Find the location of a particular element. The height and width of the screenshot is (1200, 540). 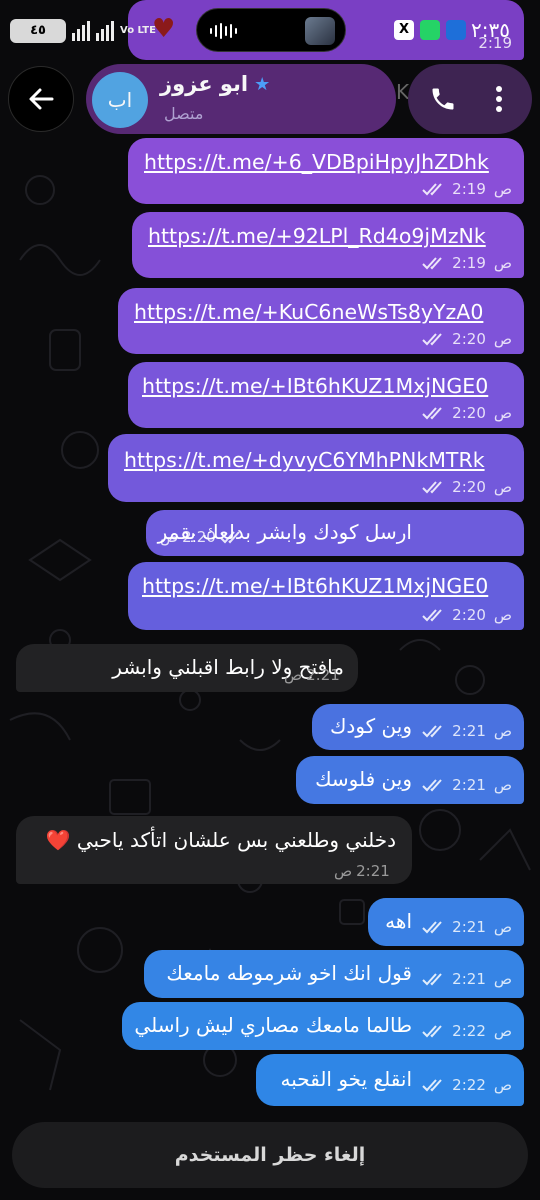

message-bubble: قول انك اخو شرموطه مامعك 2:21 ص is located at coordinates (334, 974).